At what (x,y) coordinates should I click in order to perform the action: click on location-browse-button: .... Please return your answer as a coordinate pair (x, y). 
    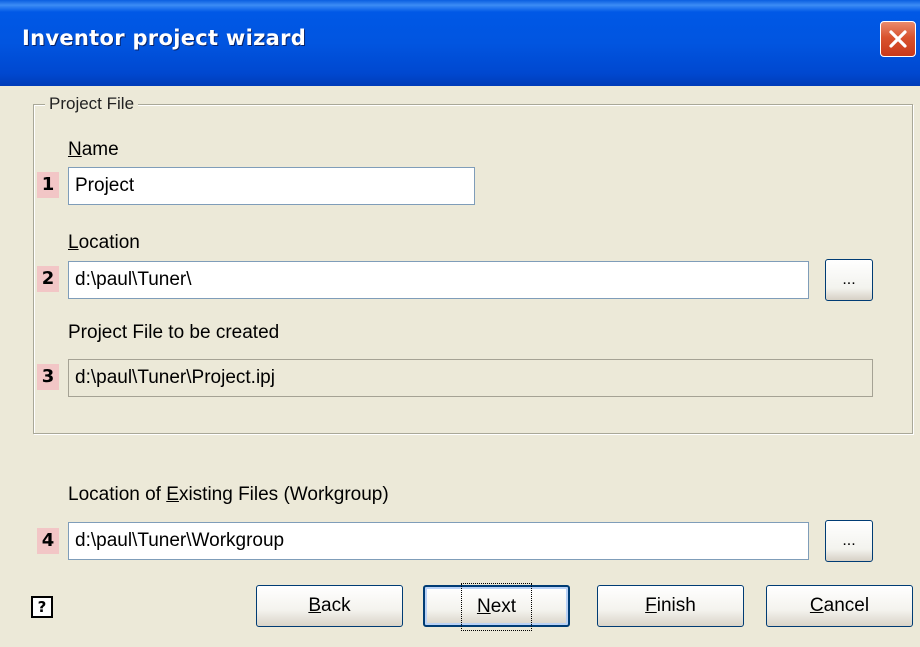
    Looking at the image, I should click on (849, 280).